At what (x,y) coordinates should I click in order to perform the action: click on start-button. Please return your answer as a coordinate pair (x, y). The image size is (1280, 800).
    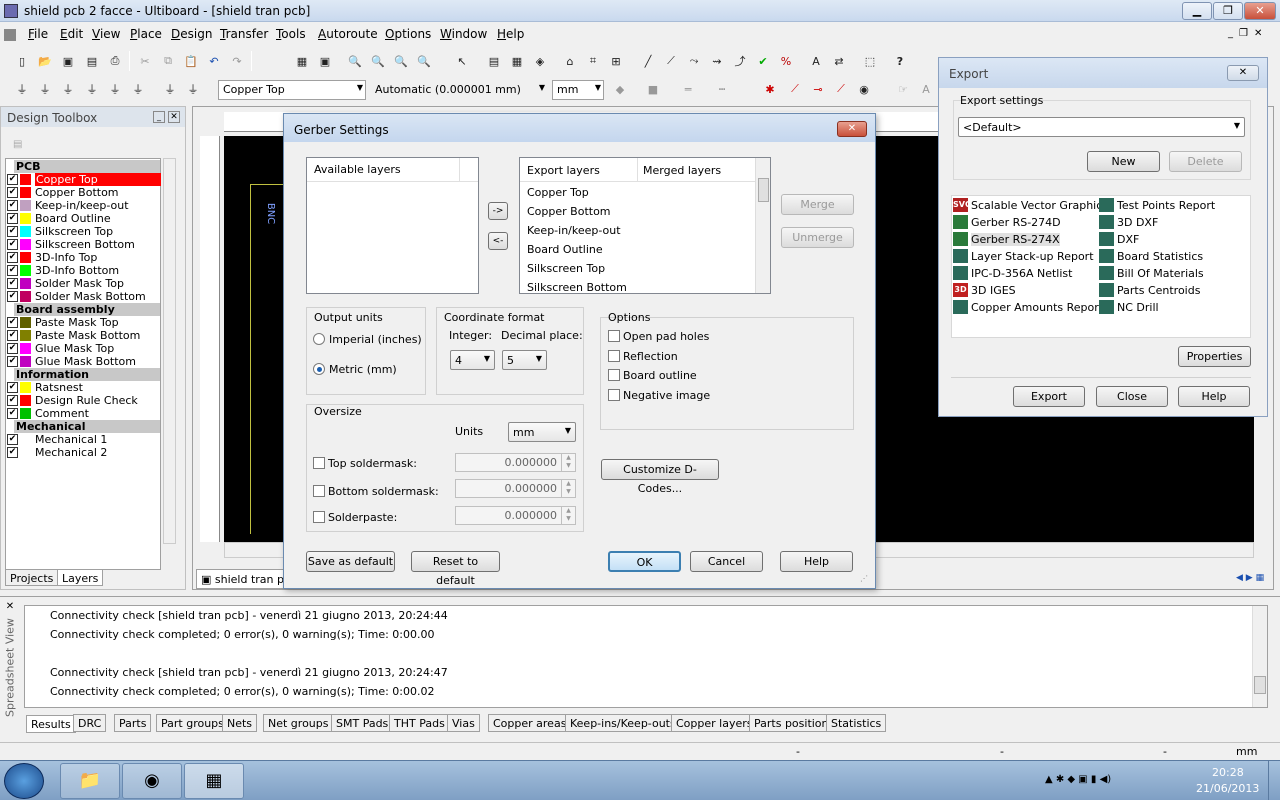
    Looking at the image, I should click on (24, 781).